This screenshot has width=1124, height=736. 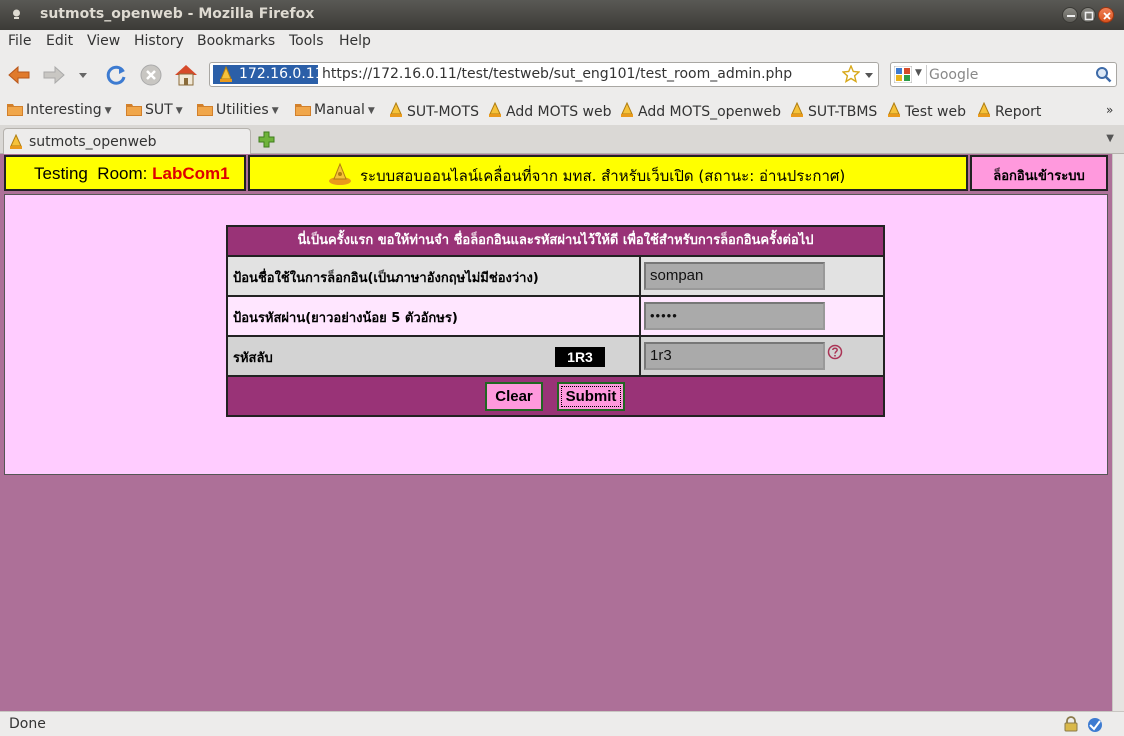 I want to click on maximize-button, so click(x=1088, y=15).